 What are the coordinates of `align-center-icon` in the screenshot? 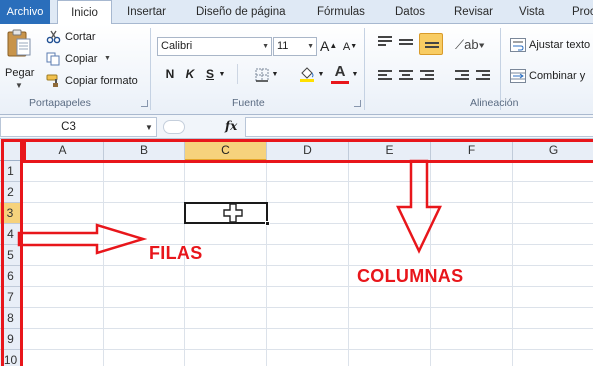 It's located at (406, 76).